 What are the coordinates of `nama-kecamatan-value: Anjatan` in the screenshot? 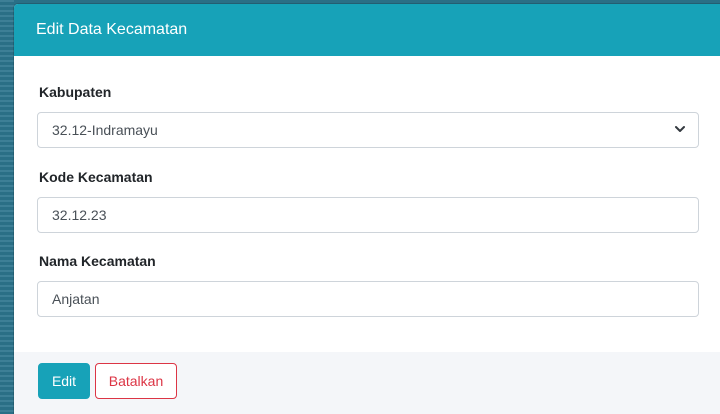 It's located at (76, 299).